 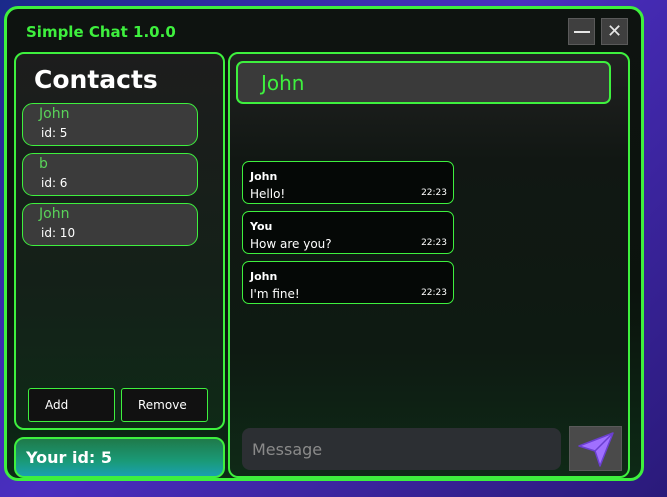 I want to click on message-bubble: You How are you? 22:23, so click(x=348, y=232).